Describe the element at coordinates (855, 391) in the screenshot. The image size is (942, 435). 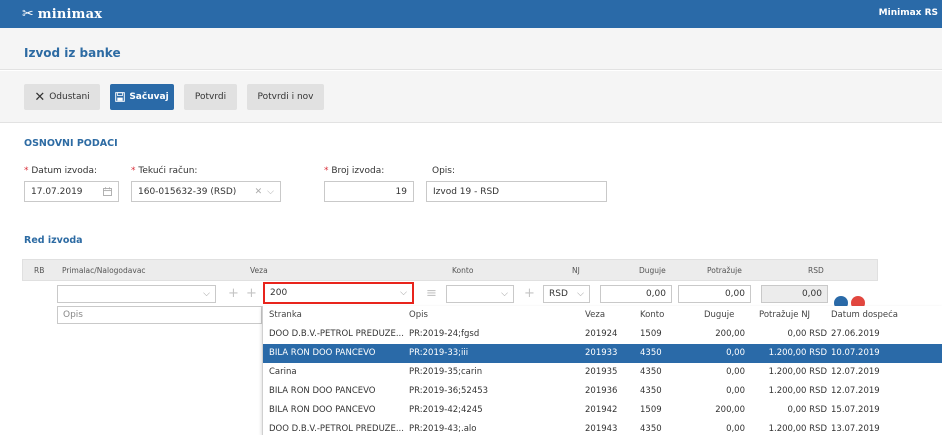
I see `option-due-date: 12.07.2019` at that location.